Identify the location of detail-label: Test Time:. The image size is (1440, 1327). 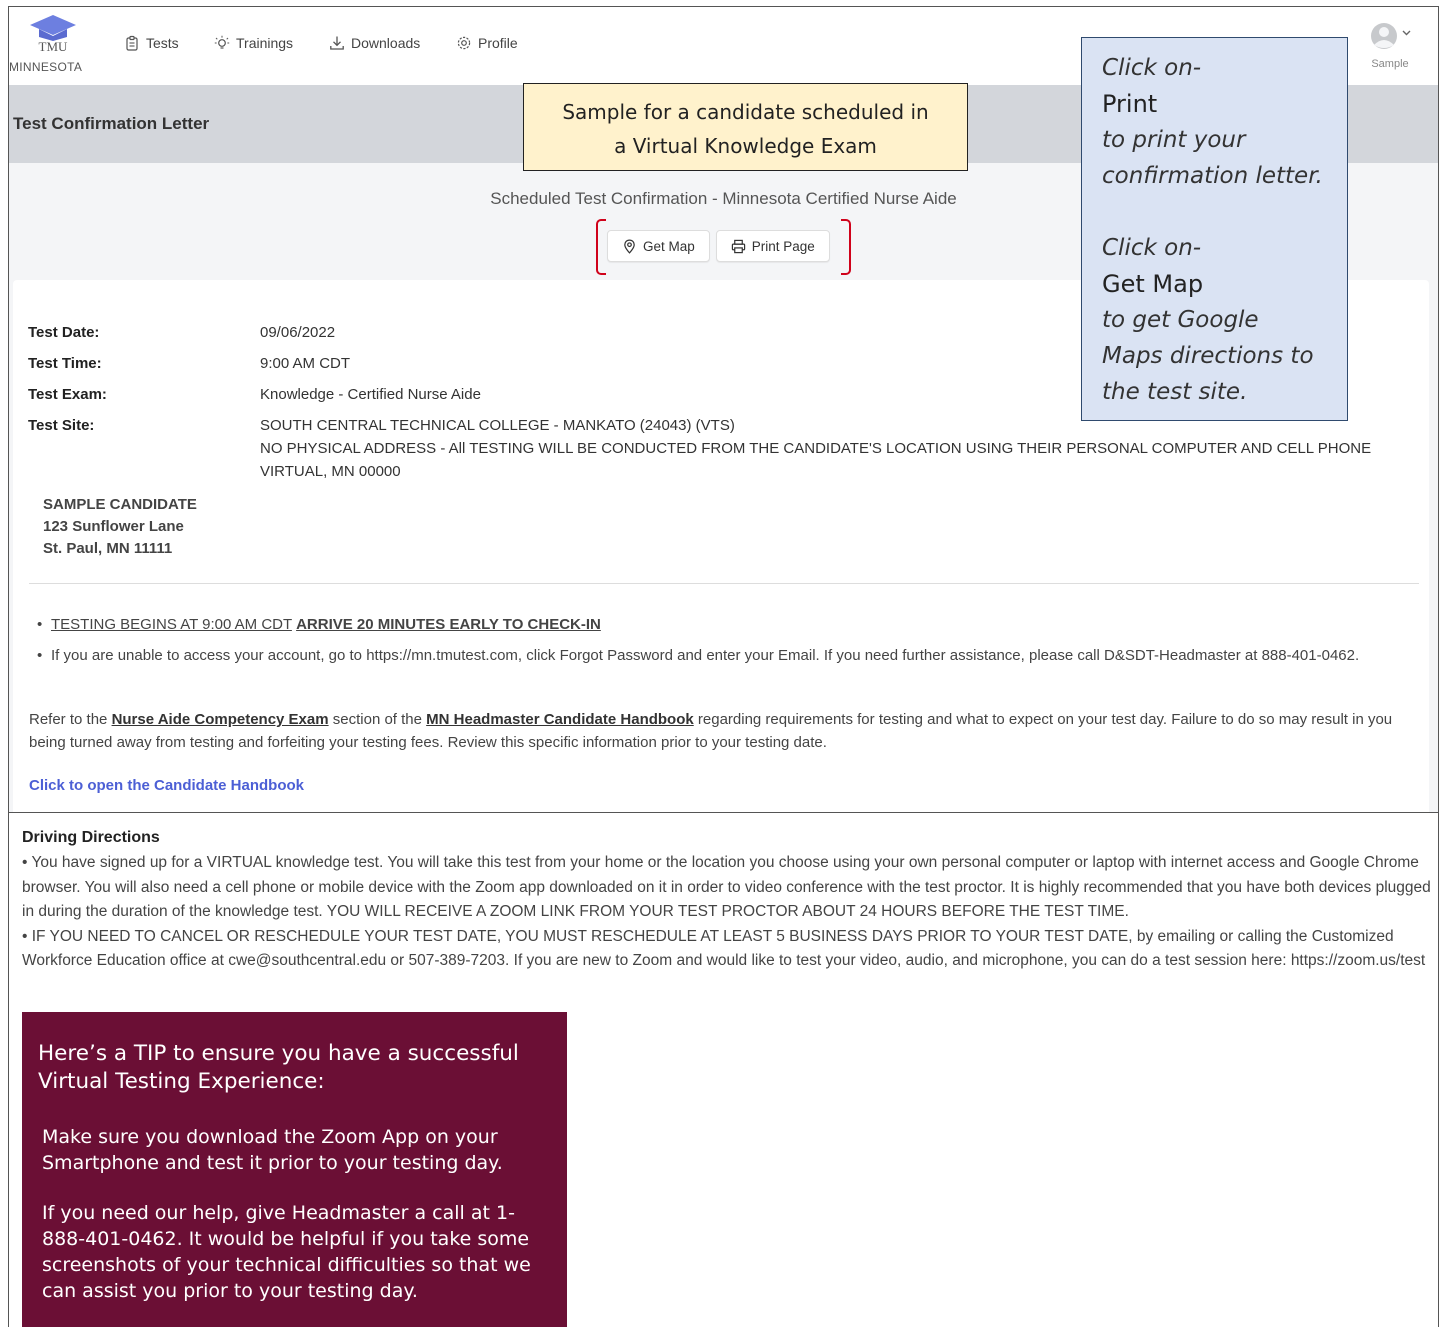
(65, 363).